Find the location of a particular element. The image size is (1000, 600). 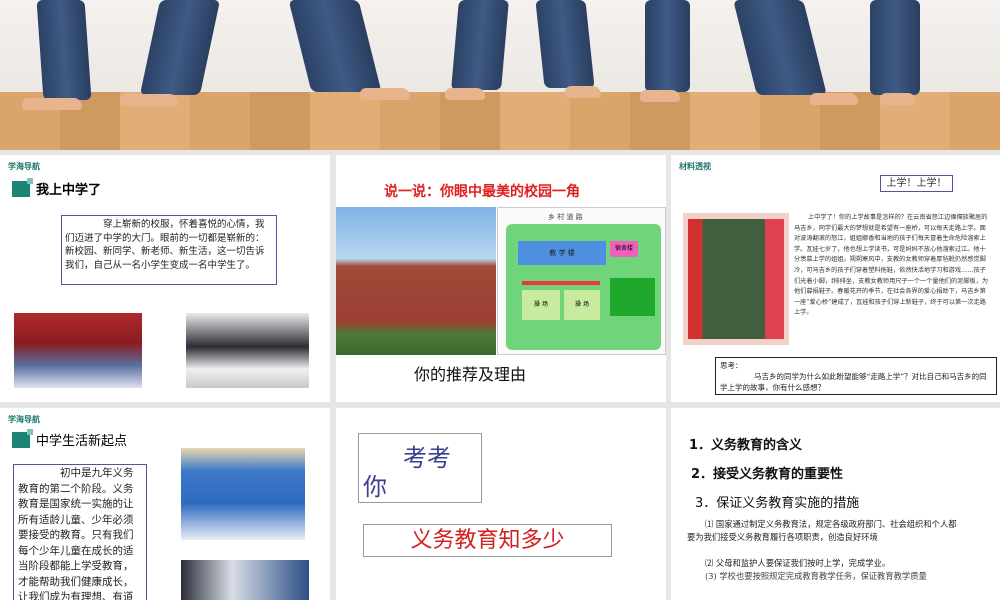

map-teaching-building: 教 学 楼 is located at coordinates (562, 253).